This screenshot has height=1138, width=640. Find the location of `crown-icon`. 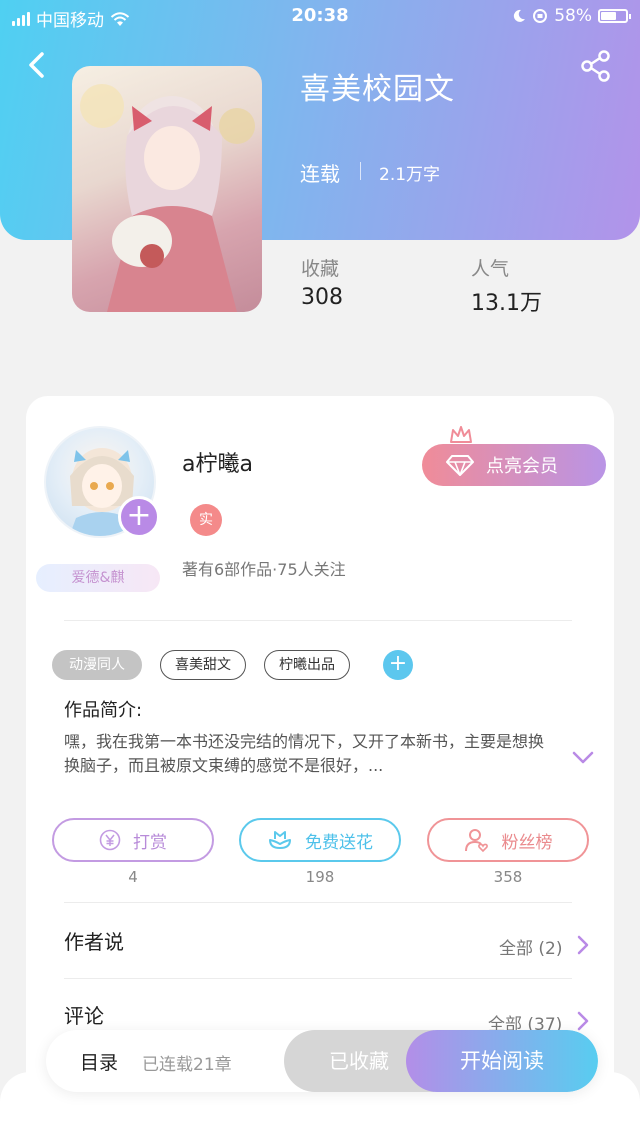

crown-icon is located at coordinates (461, 434).